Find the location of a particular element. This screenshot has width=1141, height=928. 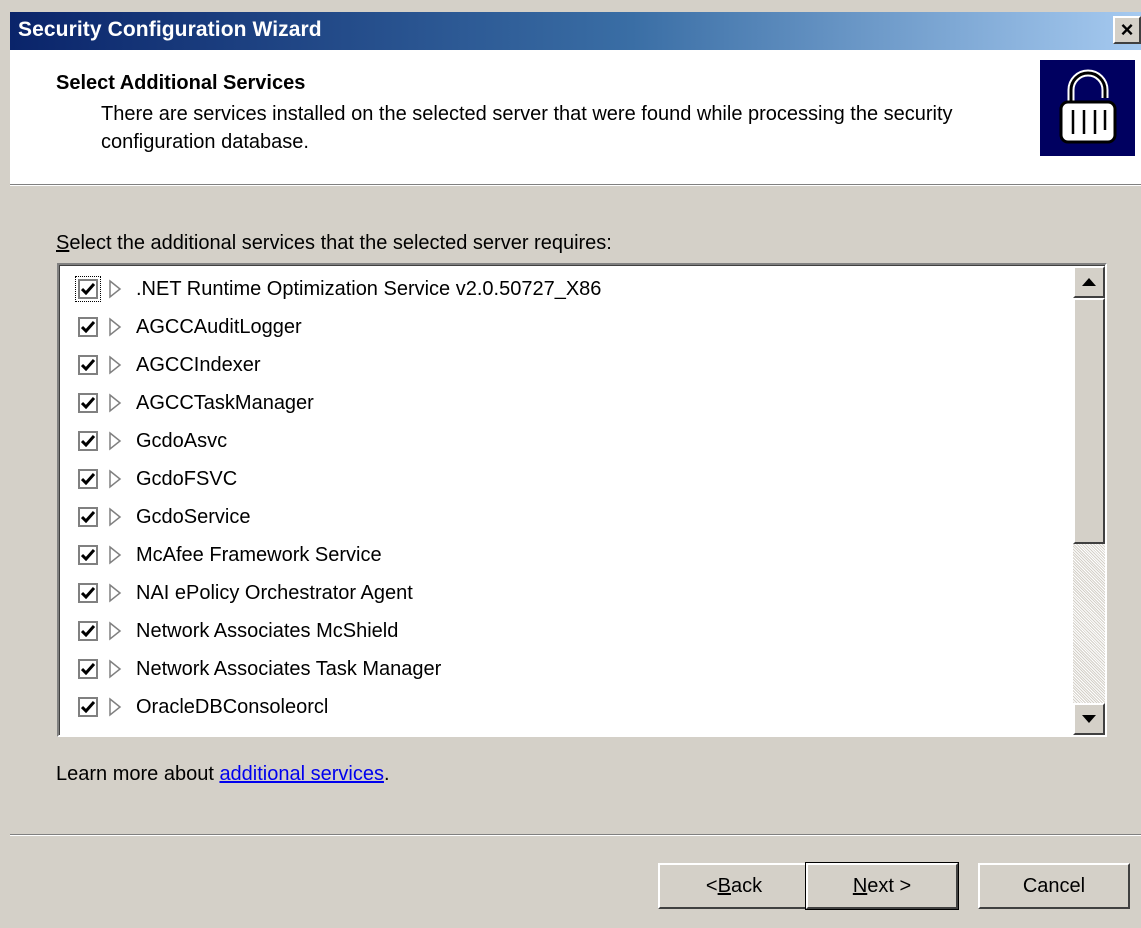

service-label: OracleDBConsoleorcl is located at coordinates (232, 706).